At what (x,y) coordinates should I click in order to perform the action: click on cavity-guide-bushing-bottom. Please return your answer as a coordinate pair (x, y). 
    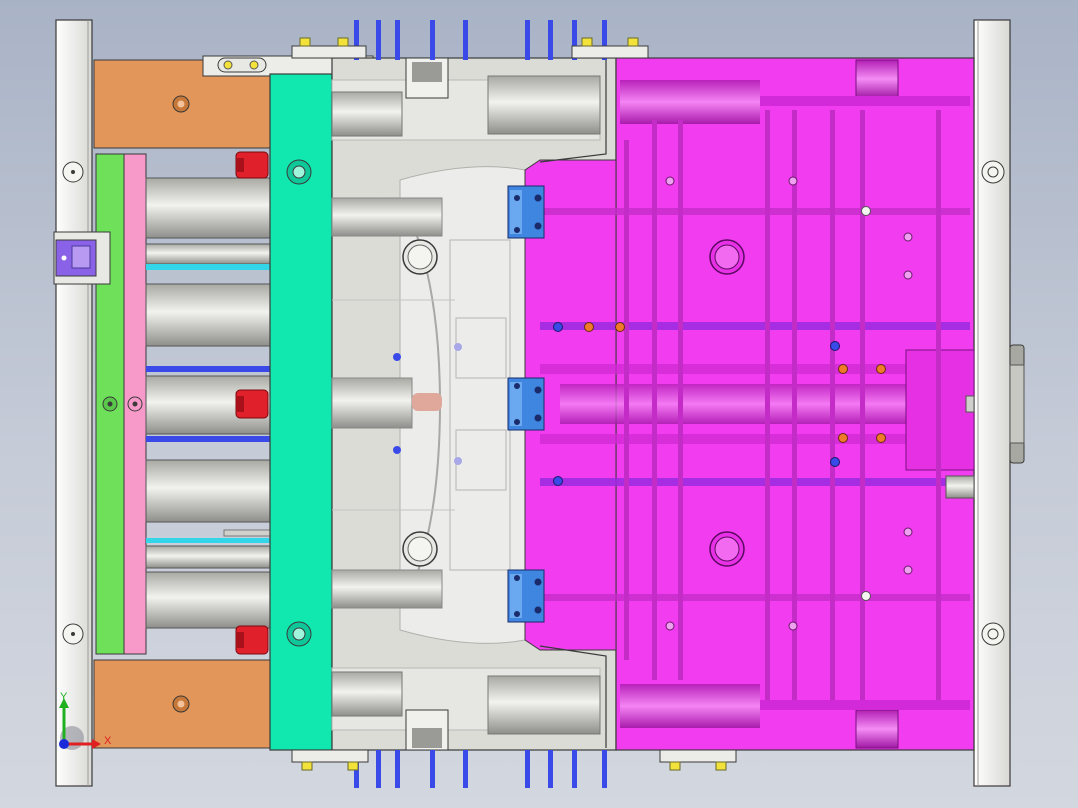
    Looking at the image, I should click on (727, 549).